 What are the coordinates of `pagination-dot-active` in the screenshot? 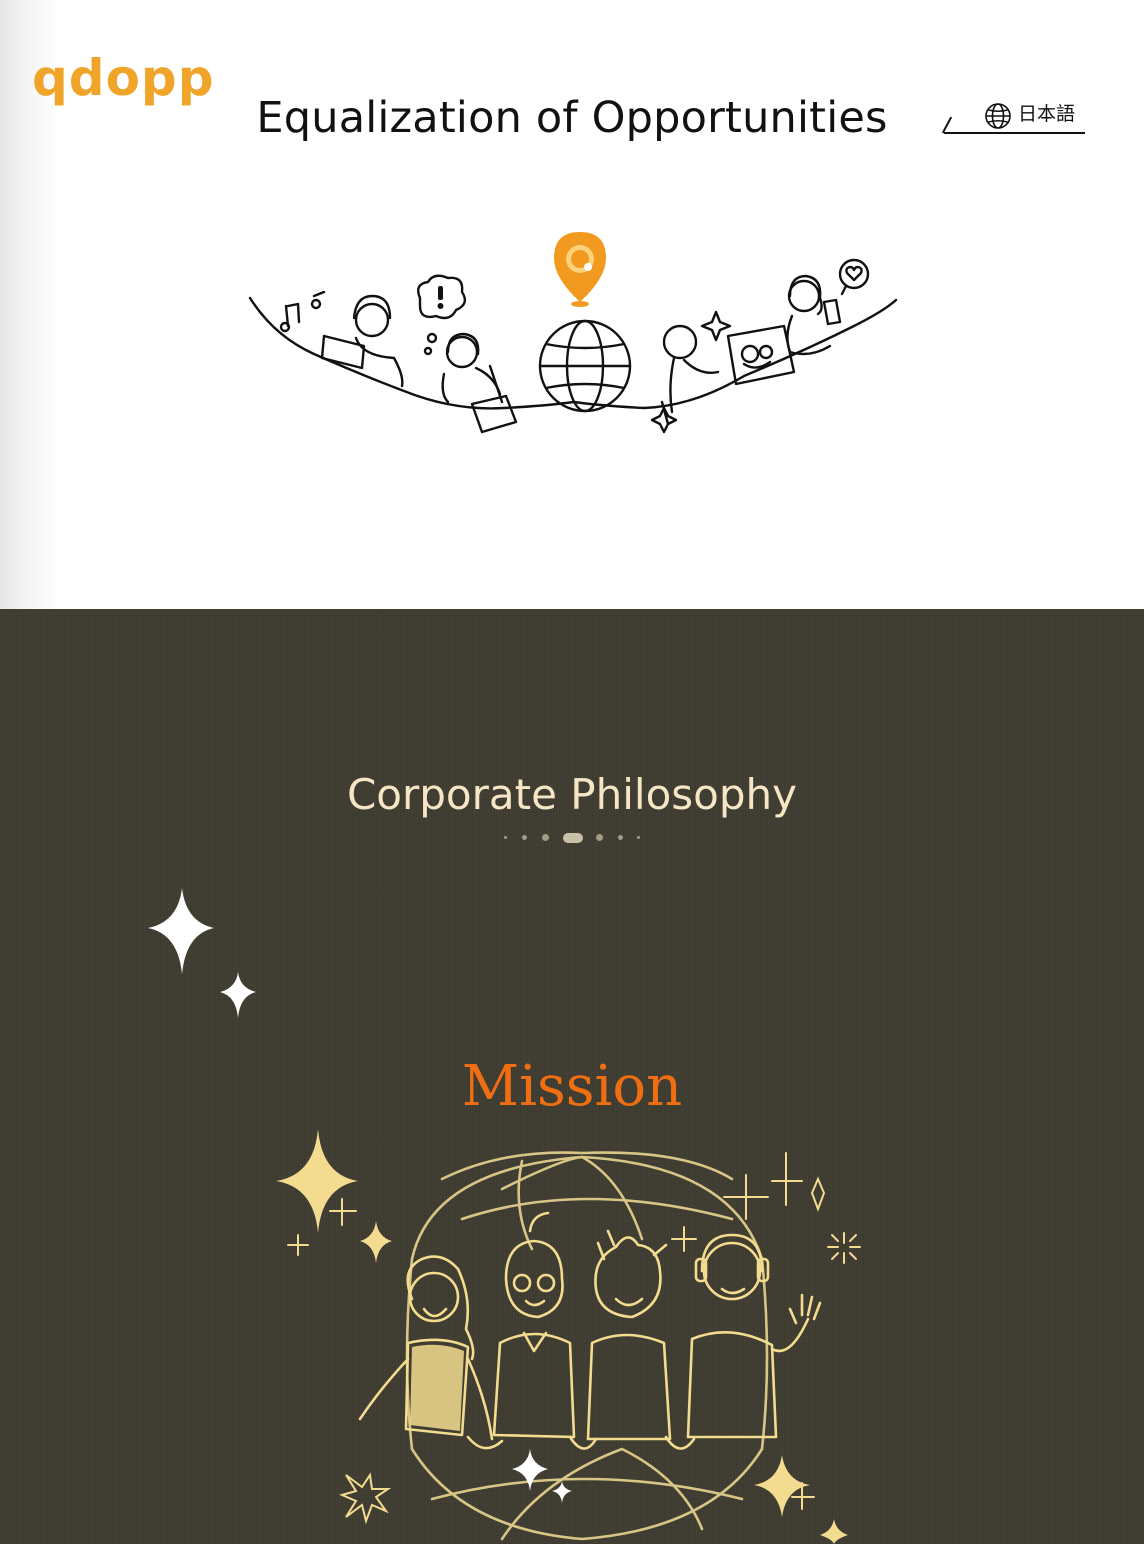 It's located at (573, 838).